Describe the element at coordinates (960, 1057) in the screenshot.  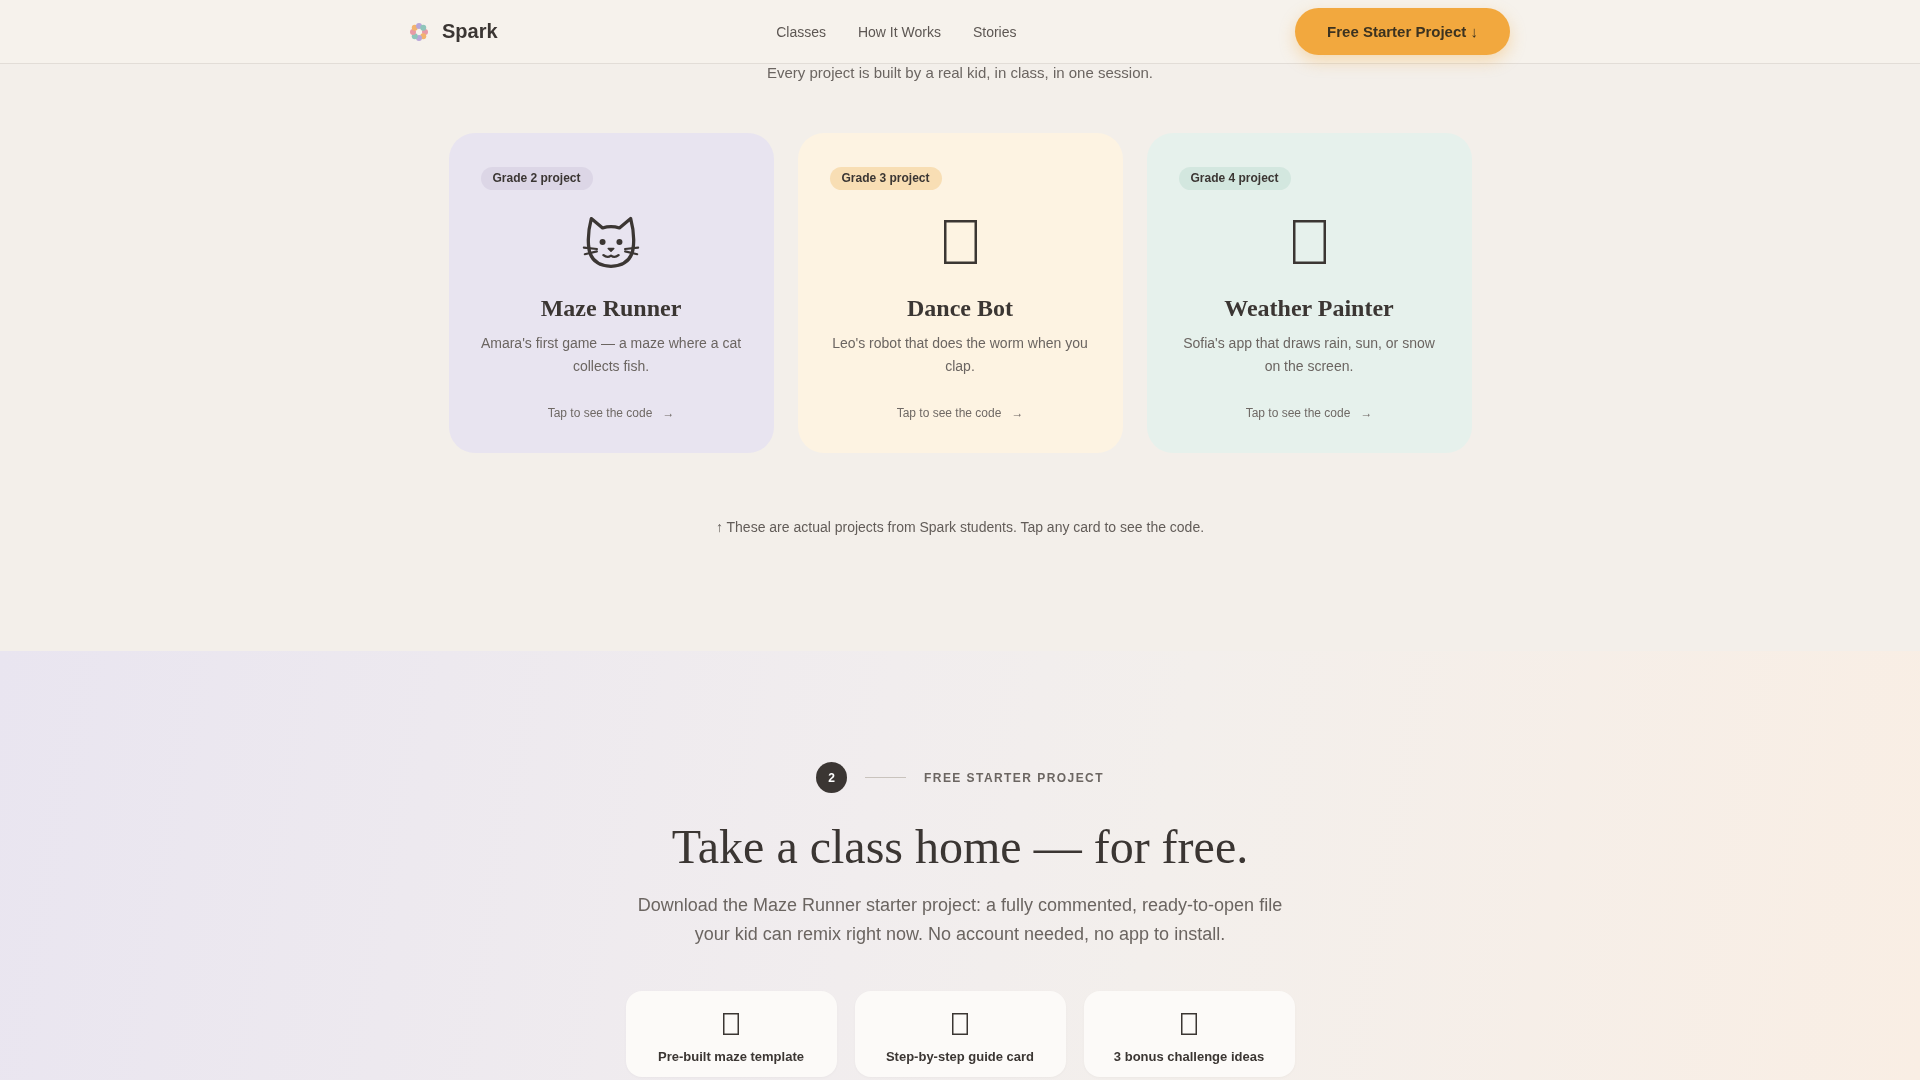
I see `feature-label: Step-by-step guide card` at that location.